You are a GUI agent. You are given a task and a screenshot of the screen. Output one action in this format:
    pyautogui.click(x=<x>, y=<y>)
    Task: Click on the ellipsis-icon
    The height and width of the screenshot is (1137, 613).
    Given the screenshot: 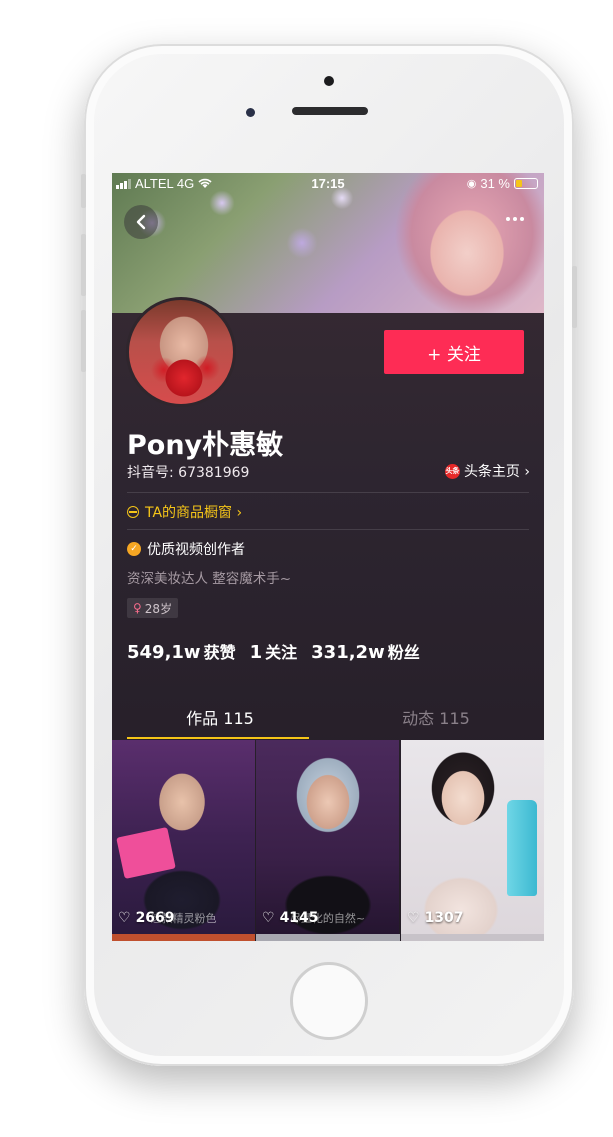 What is the action you would take?
    pyautogui.click(x=508, y=219)
    